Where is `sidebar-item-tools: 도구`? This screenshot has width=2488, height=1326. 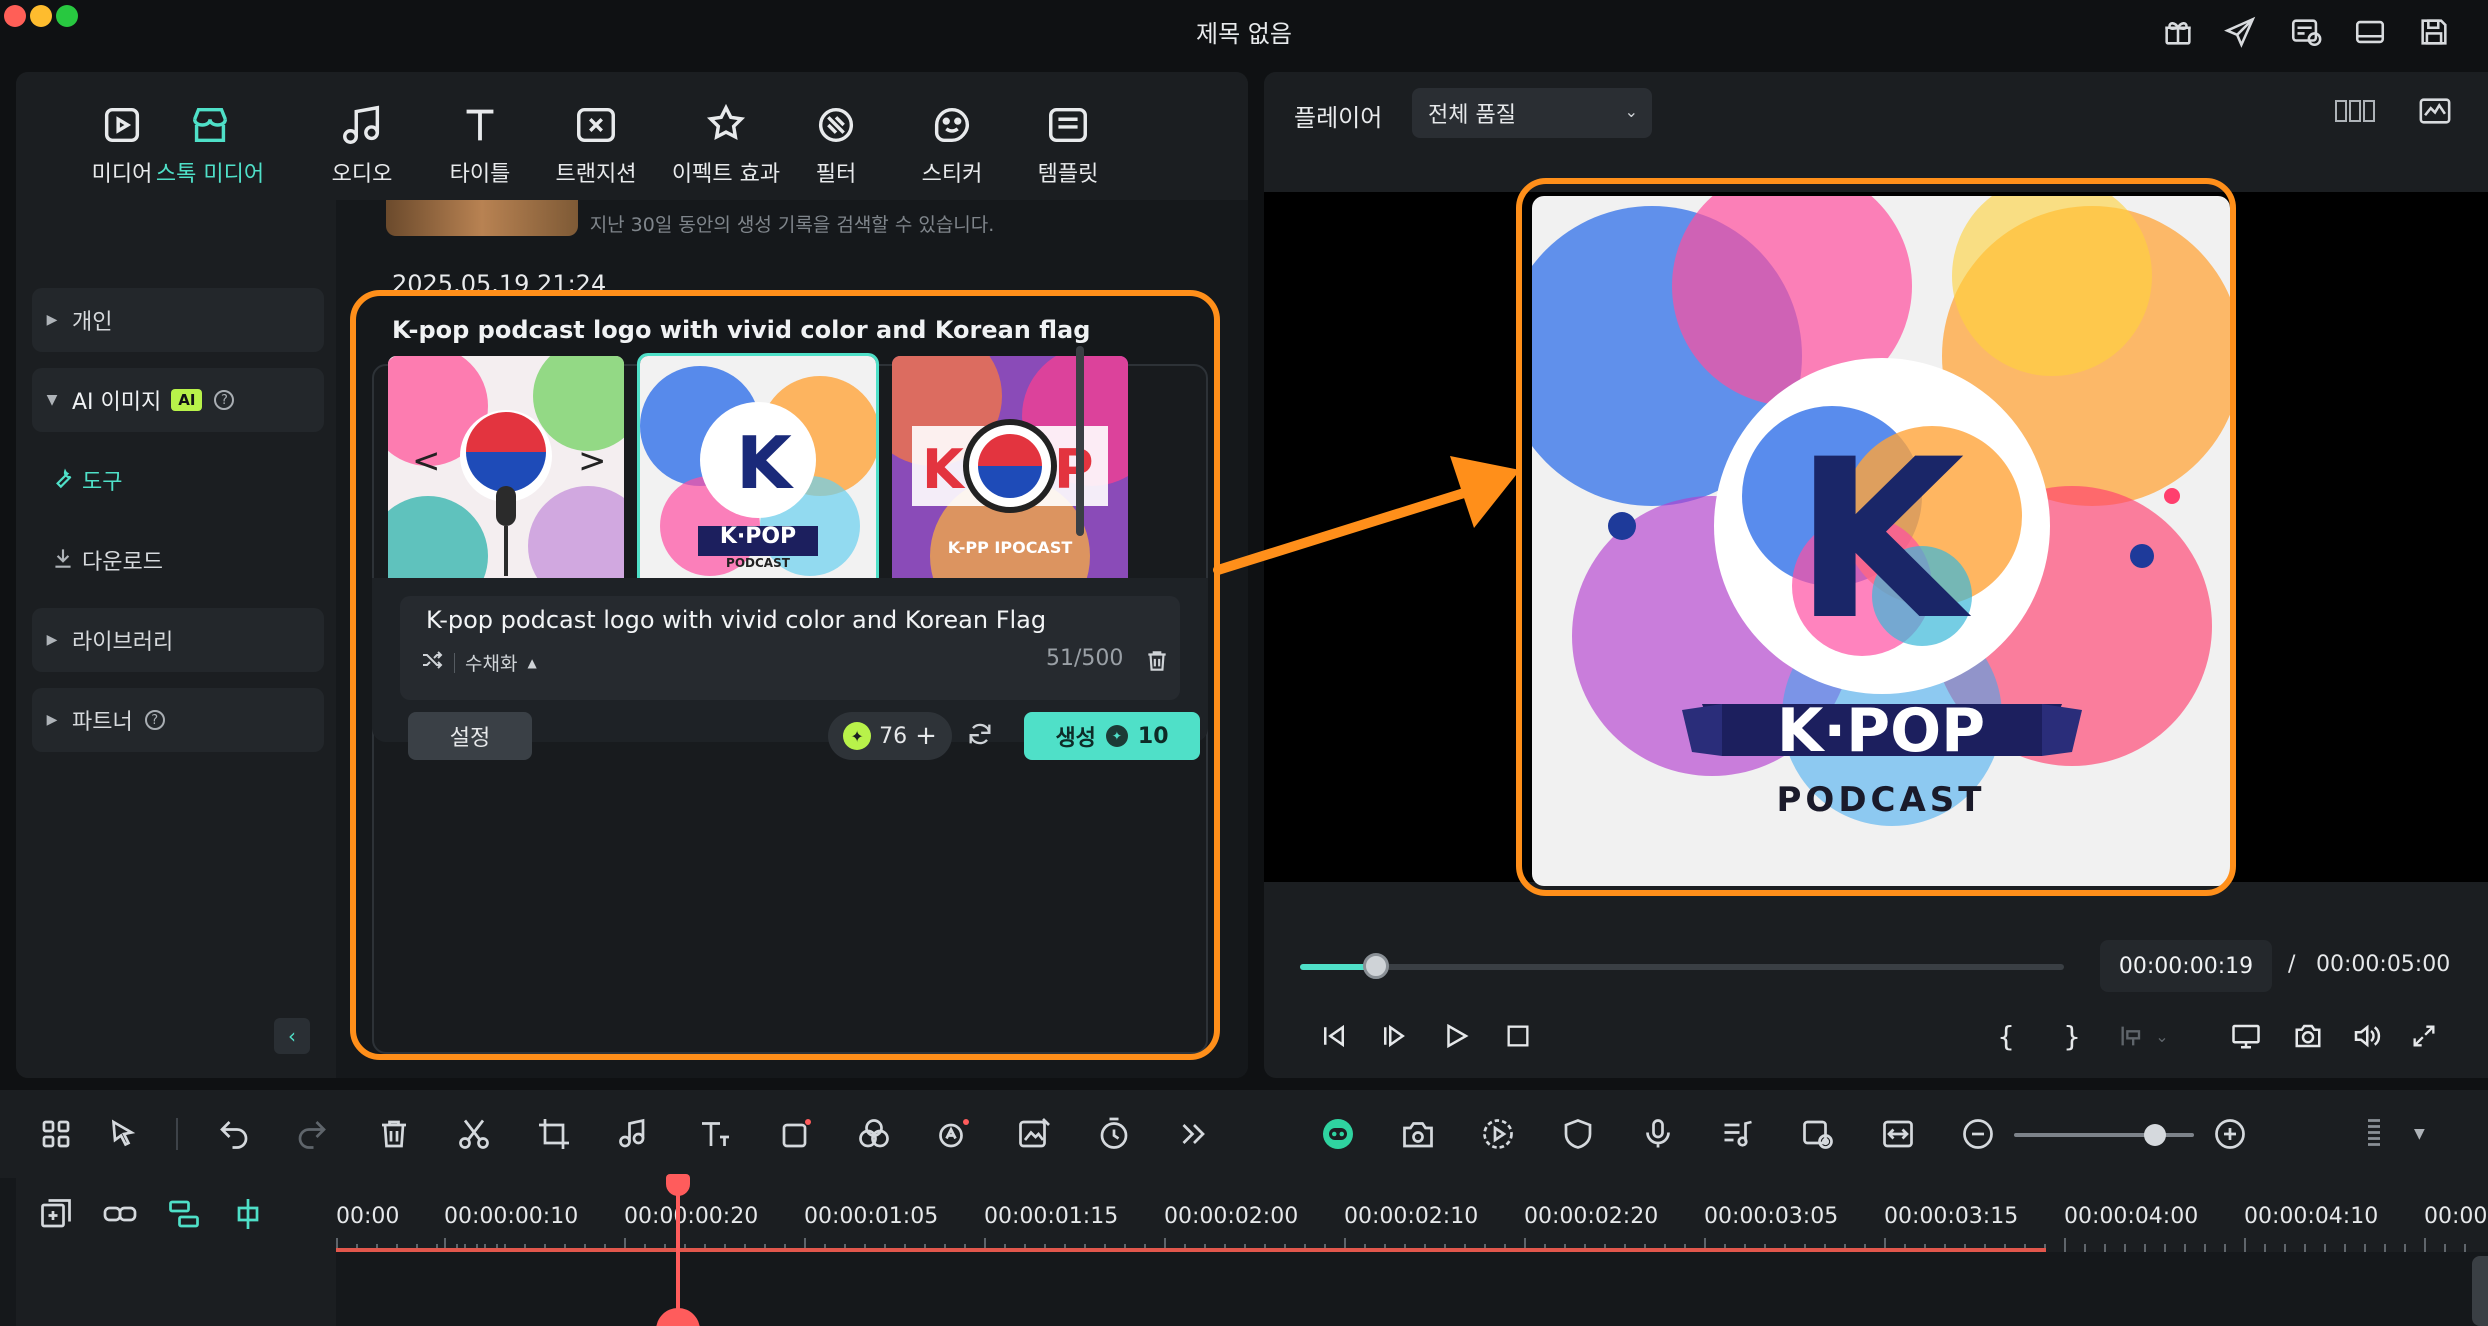 sidebar-item-tools: 도구 is located at coordinates (178, 480).